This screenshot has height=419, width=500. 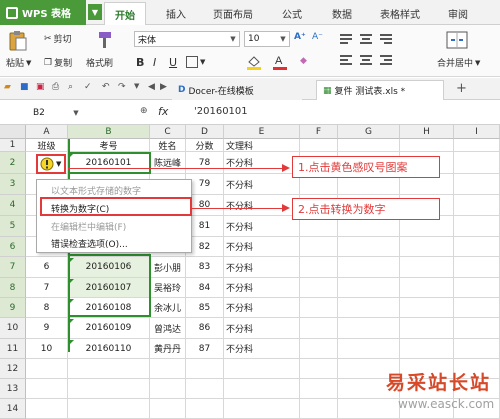 What do you see at coordinates (400, 13) in the screenshot?
I see `tab-table-style: 表格样式` at bounding box center [400, 13].